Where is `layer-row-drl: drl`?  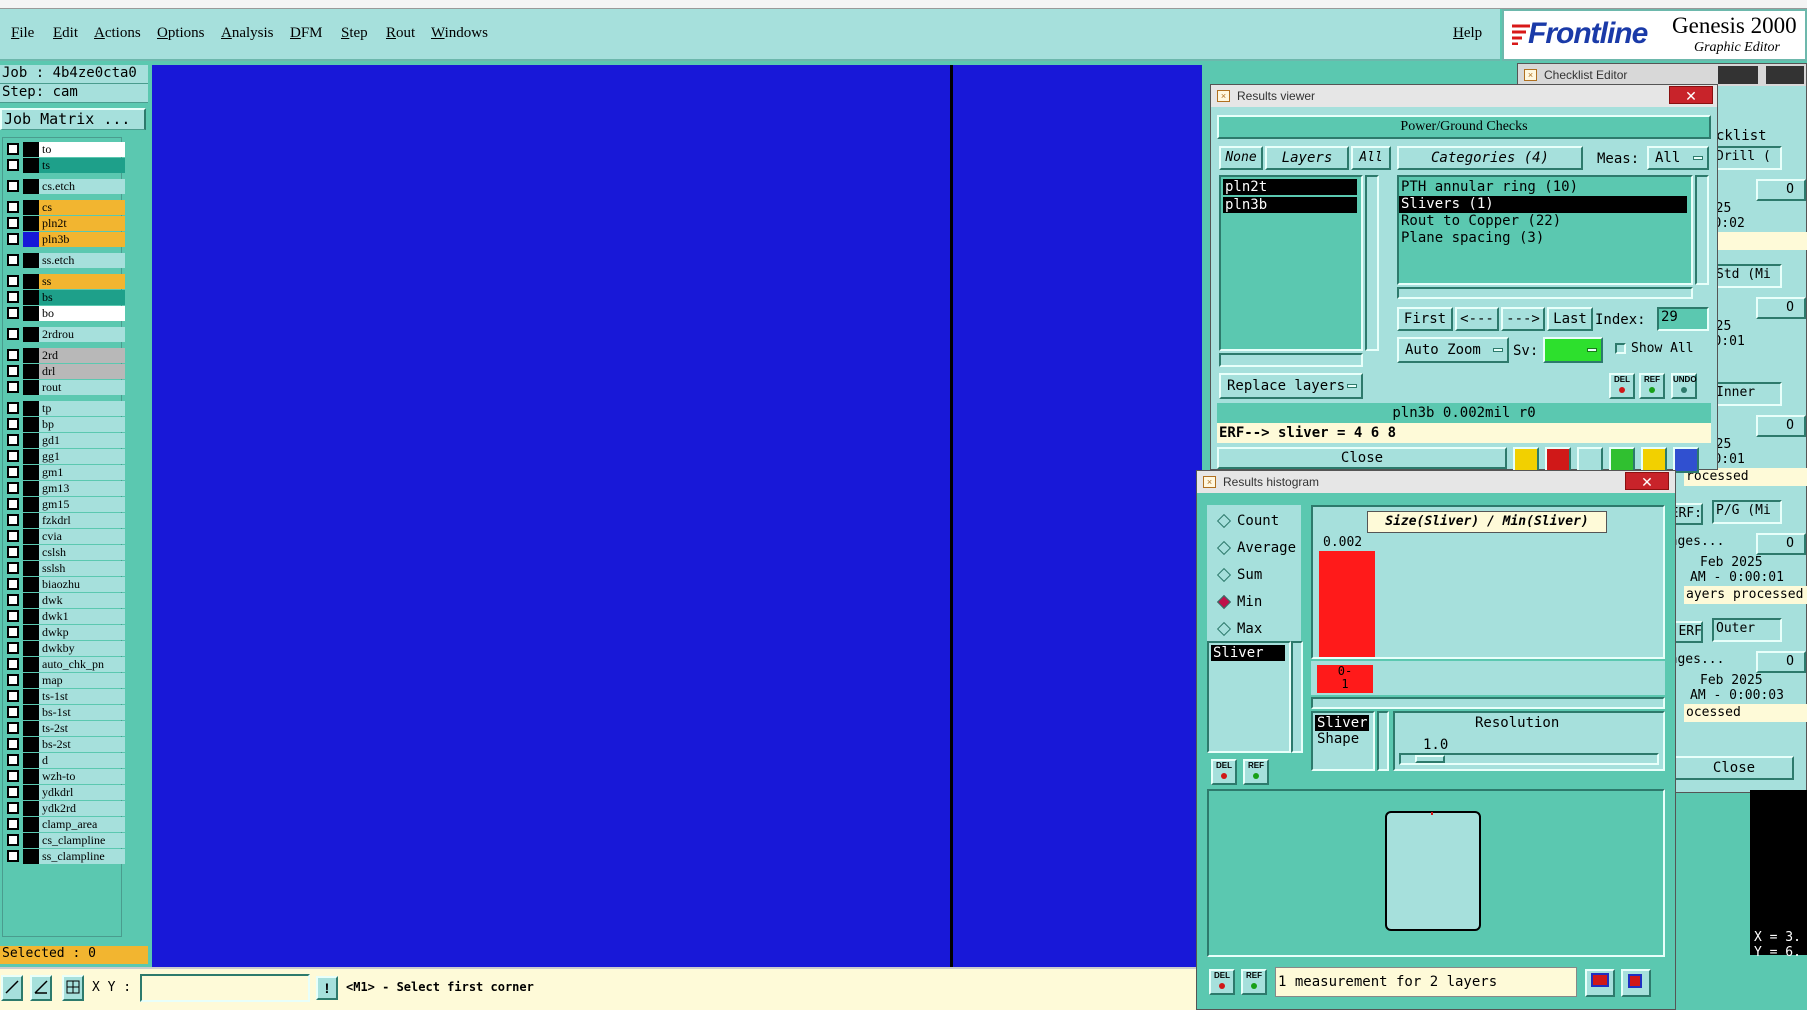
layer-row-drl: drl is located at coordinates (66, 371).